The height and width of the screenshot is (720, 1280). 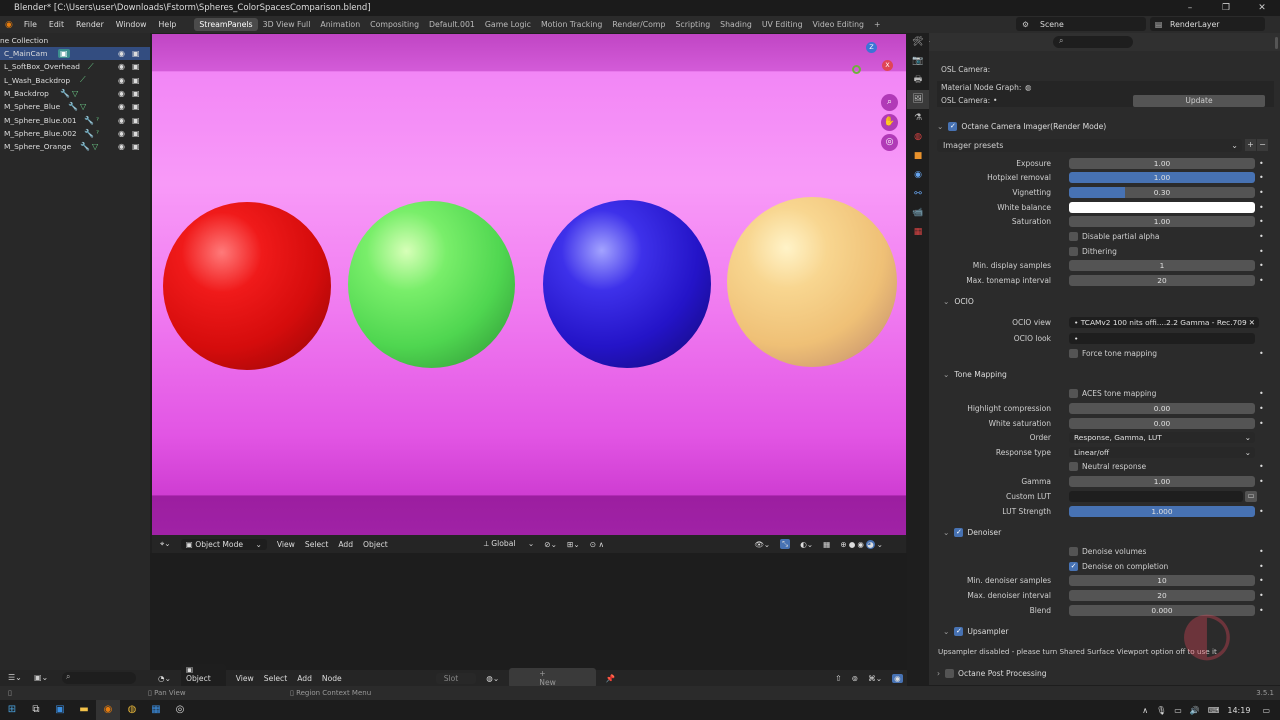 What do you see at coordinates (995, 100) in the screenshot?
I see `osl-camera-field: •` at bounding box center [995, 100].